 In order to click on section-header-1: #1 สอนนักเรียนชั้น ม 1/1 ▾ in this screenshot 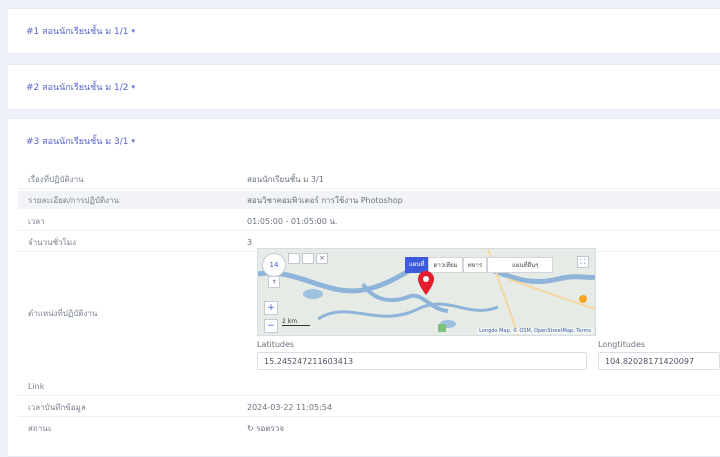, I will do `click(364, 31)`.